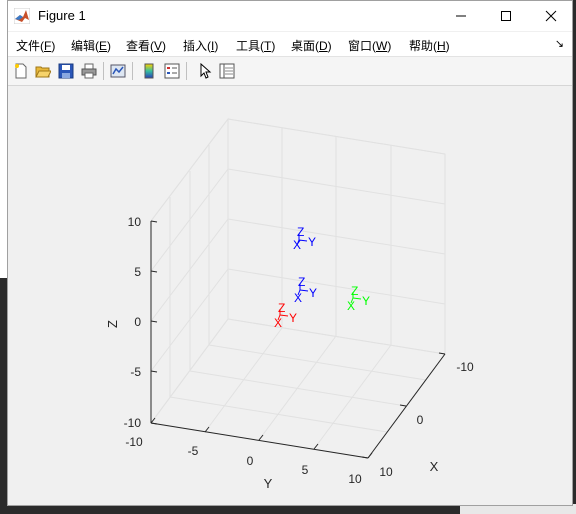  I want to click on figure-toolbar, so click(290, 71).